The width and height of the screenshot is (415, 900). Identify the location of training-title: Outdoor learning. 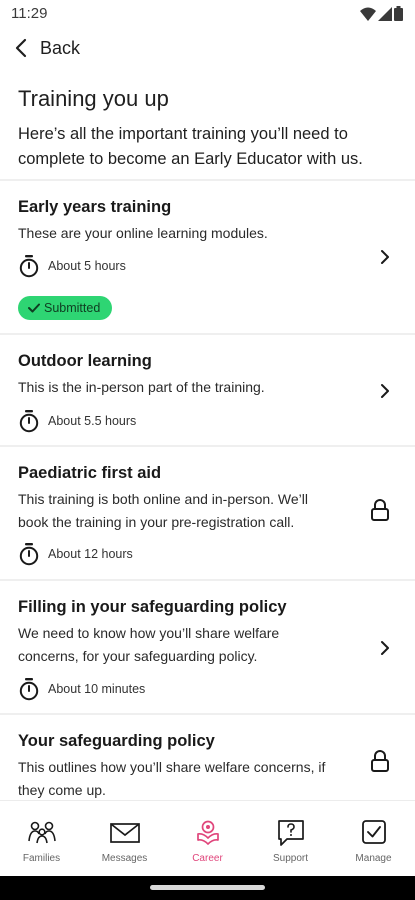
(85, 361).